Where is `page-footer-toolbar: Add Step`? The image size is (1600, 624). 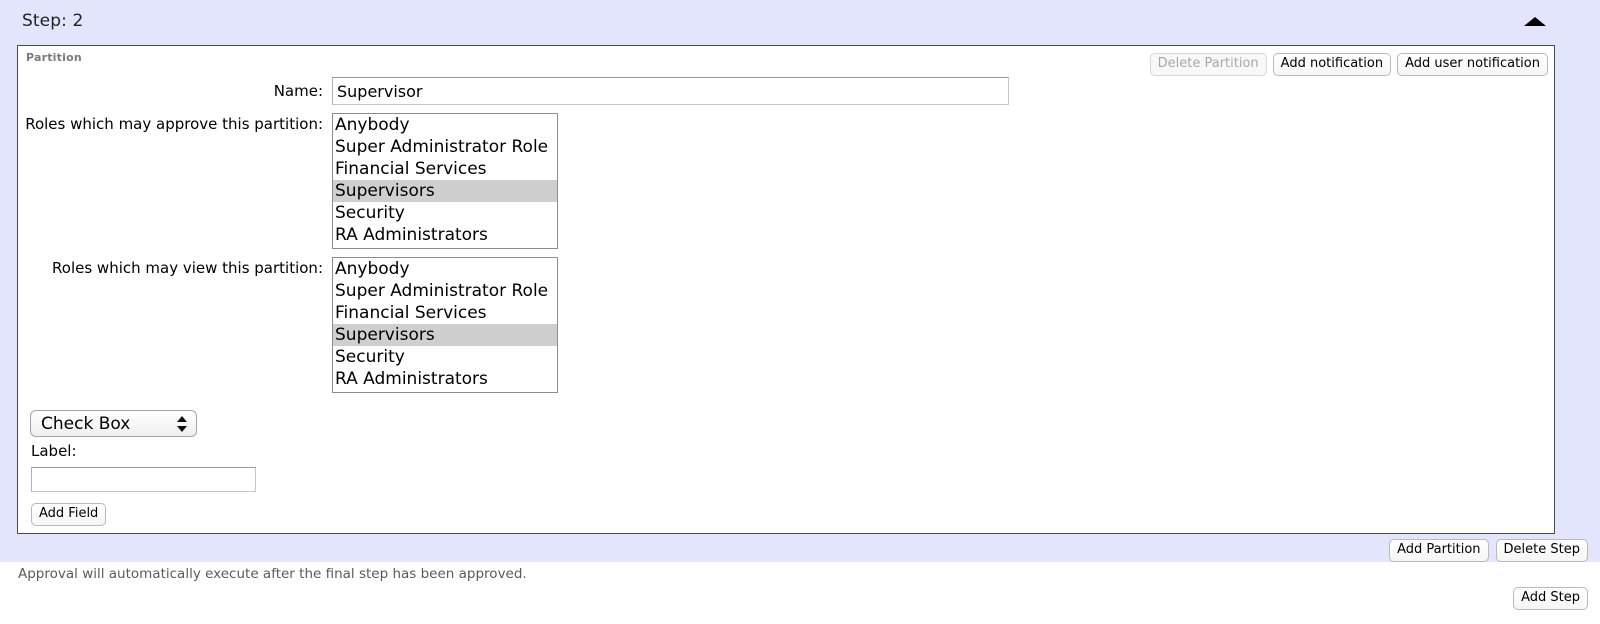
page-footer-toolbar: Add Step is located at coordinates (1550, 598).